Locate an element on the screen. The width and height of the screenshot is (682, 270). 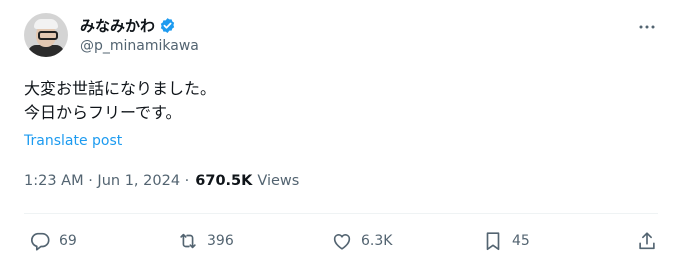
author-name-row: みなみかわ is located at coordinates (128, 25).